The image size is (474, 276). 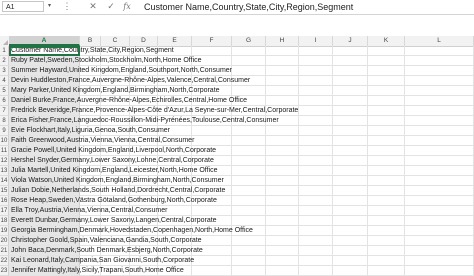 I want to click on cell-i10, so click(x=316, y=141).